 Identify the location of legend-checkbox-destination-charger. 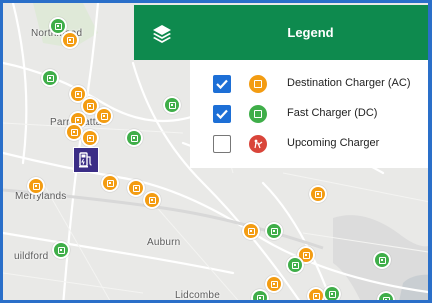
(222, 84).